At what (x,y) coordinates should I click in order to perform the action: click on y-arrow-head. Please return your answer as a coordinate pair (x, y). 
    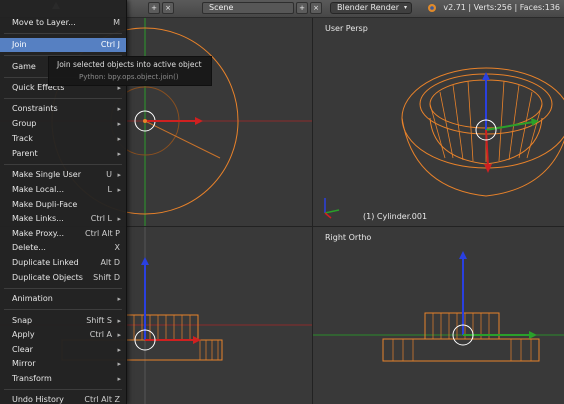
    Looking at the image, I should click on (533, 335).